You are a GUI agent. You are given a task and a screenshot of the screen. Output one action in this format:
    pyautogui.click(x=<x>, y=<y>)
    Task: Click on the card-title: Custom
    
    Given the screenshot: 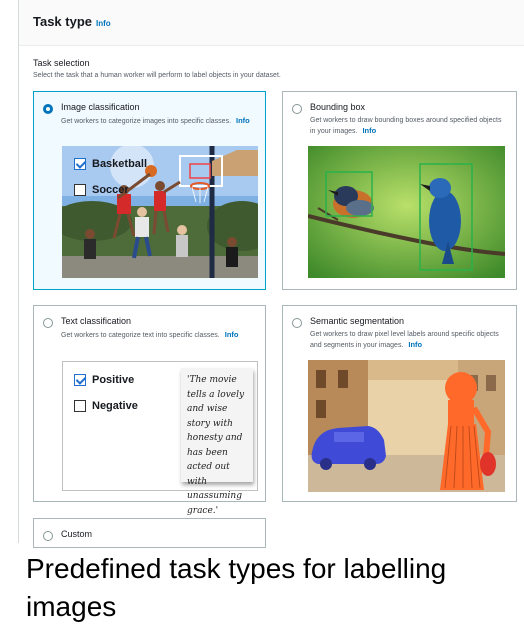 What is the action you would take?
    pyautogui.click(x=77, y=534)
    